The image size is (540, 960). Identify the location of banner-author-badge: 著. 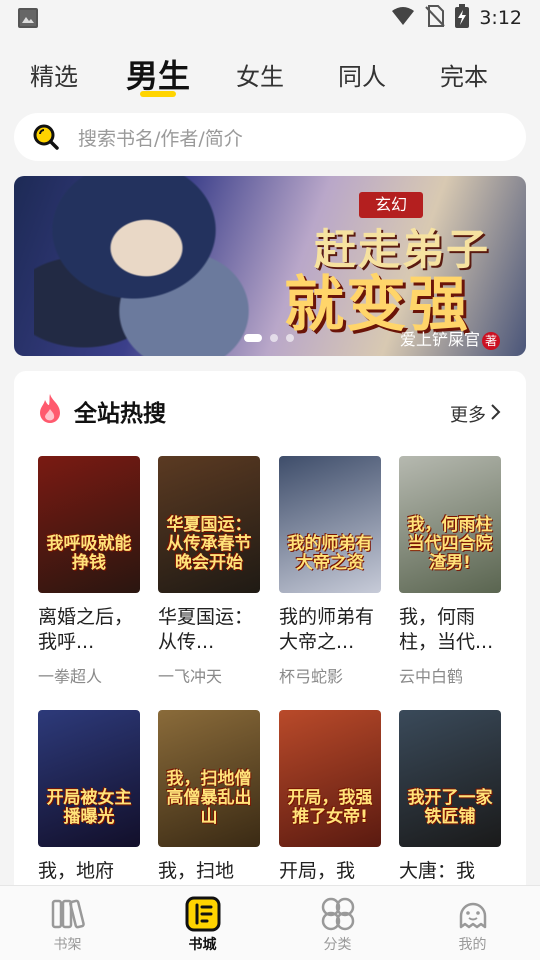
(491, 341).